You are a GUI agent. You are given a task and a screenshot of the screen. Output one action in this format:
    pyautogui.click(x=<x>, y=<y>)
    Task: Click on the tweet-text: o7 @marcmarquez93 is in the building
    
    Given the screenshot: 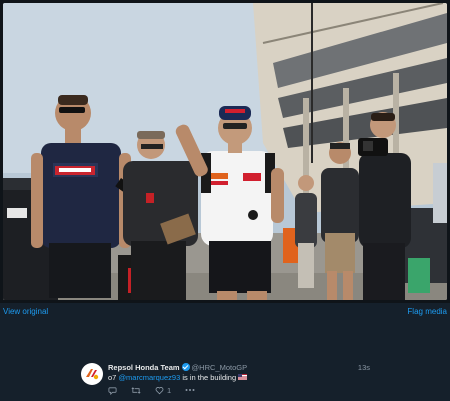 What is the action you would take?
    pyautogui.click(x=178, y=378)
    